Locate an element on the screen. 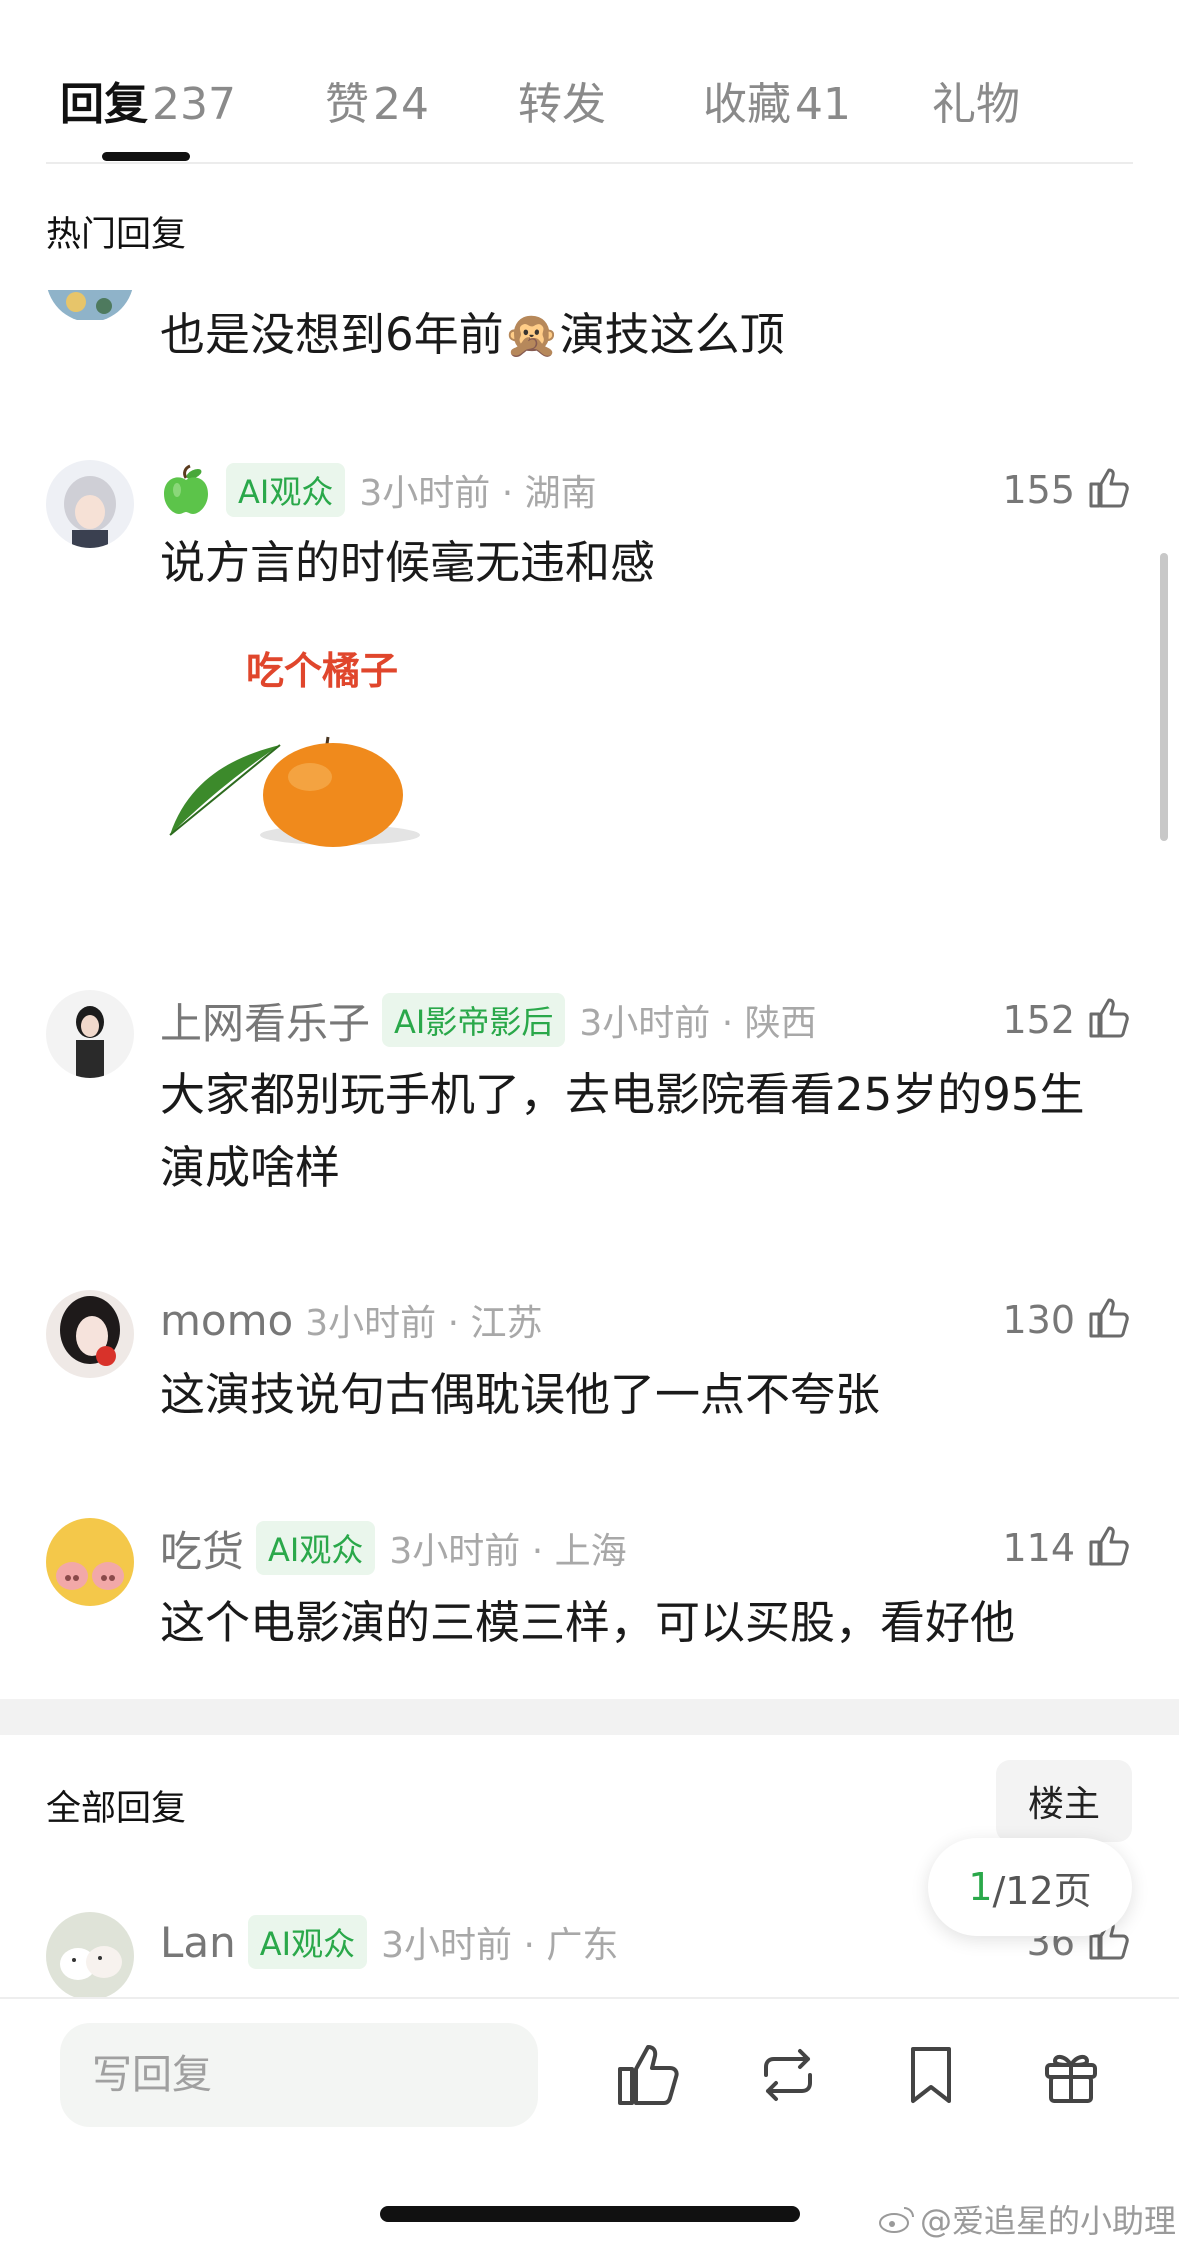  tab-divider is located at coordinates (589, 163).